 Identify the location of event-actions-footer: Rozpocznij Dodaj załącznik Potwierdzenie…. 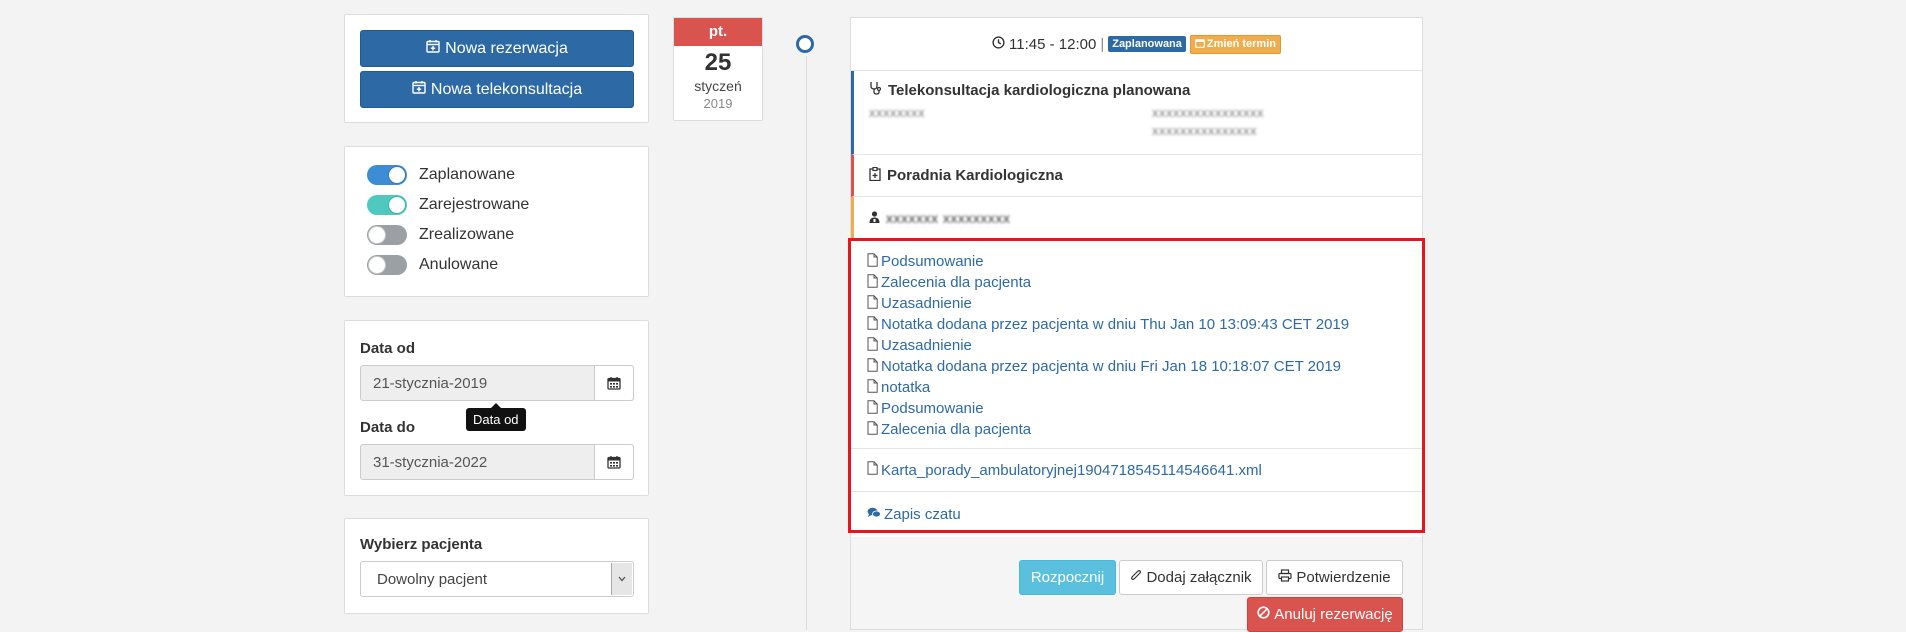
(1136, 584).